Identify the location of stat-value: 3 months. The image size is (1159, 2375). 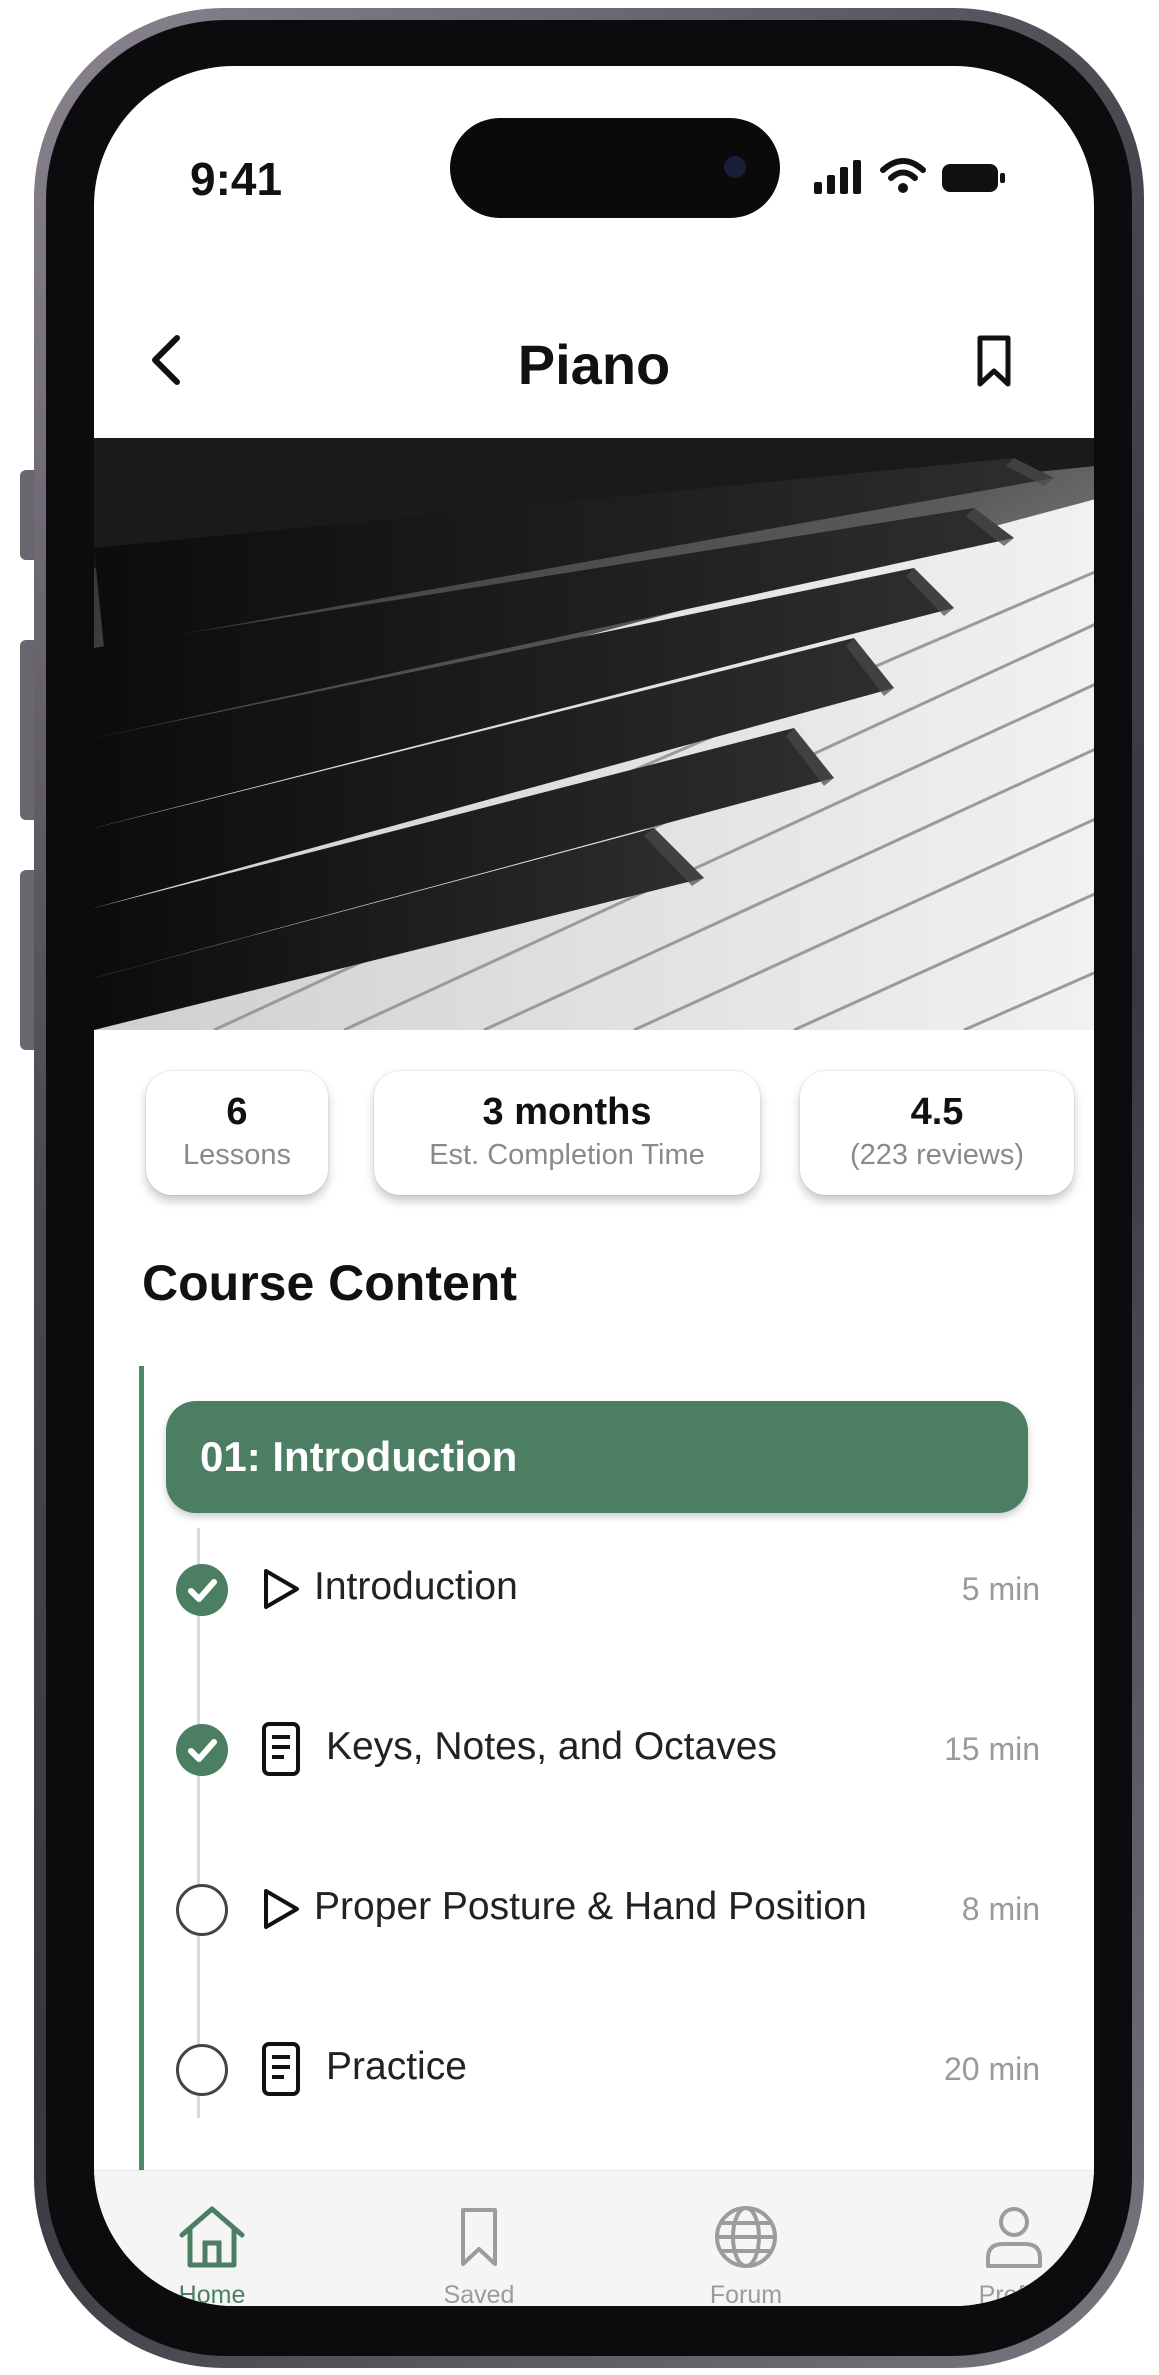
(567, 1112).